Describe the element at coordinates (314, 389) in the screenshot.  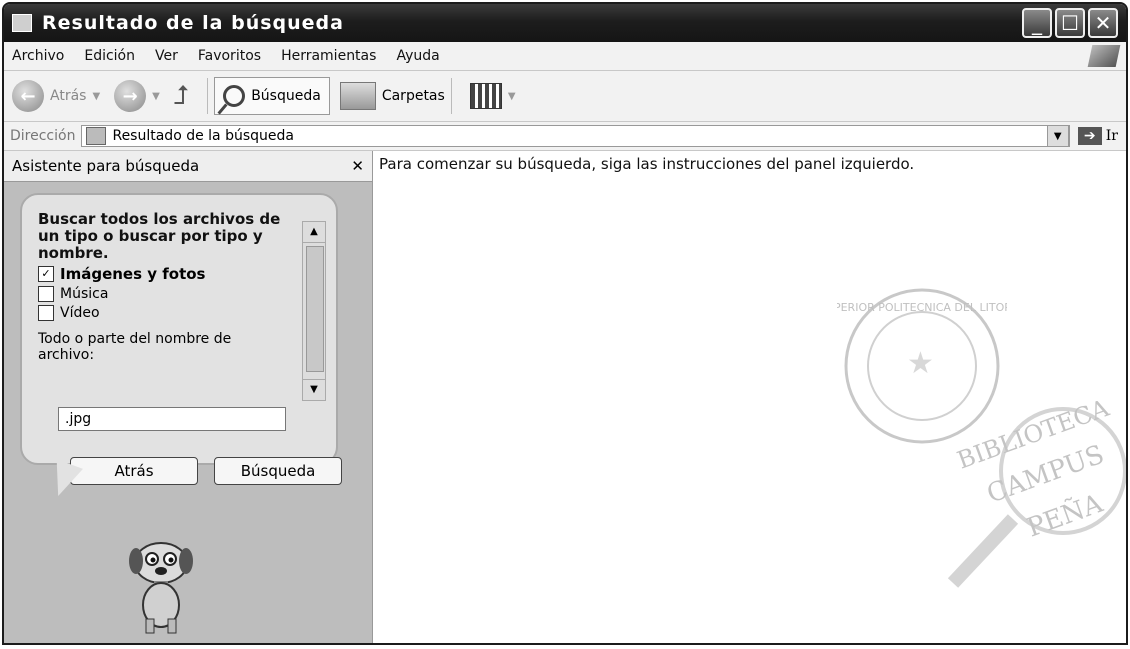
I see `scroll-down-icon: ▼` at that location.